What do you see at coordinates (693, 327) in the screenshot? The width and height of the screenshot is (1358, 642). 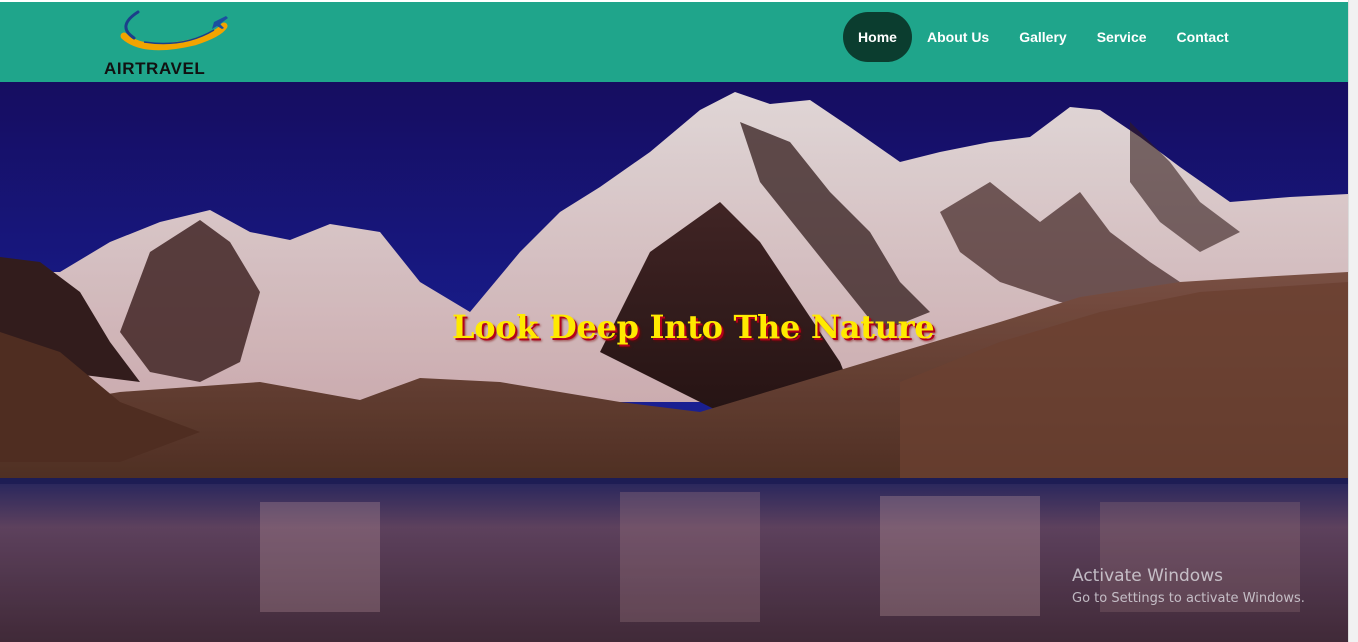 I see `hero-headline: Look Deep Into The Nature` at bounding box center [693, 327].